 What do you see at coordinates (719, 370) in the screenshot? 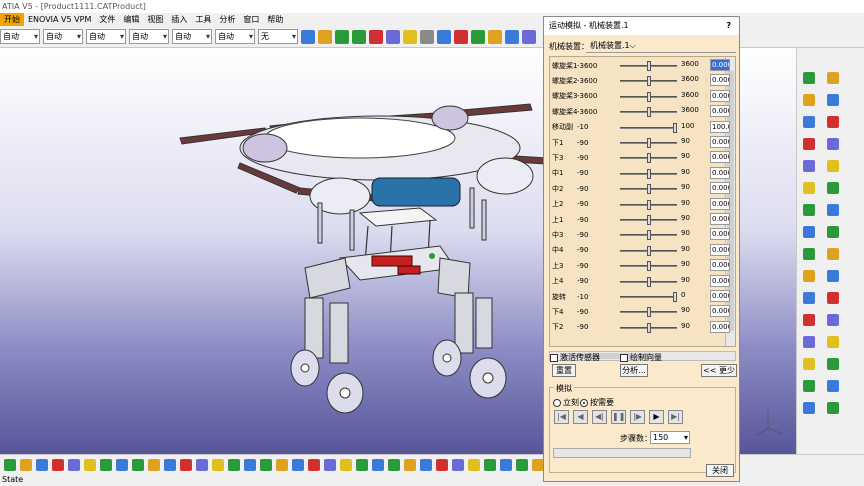
I see `less-button: << 更少` at bounding box center [719, 370].